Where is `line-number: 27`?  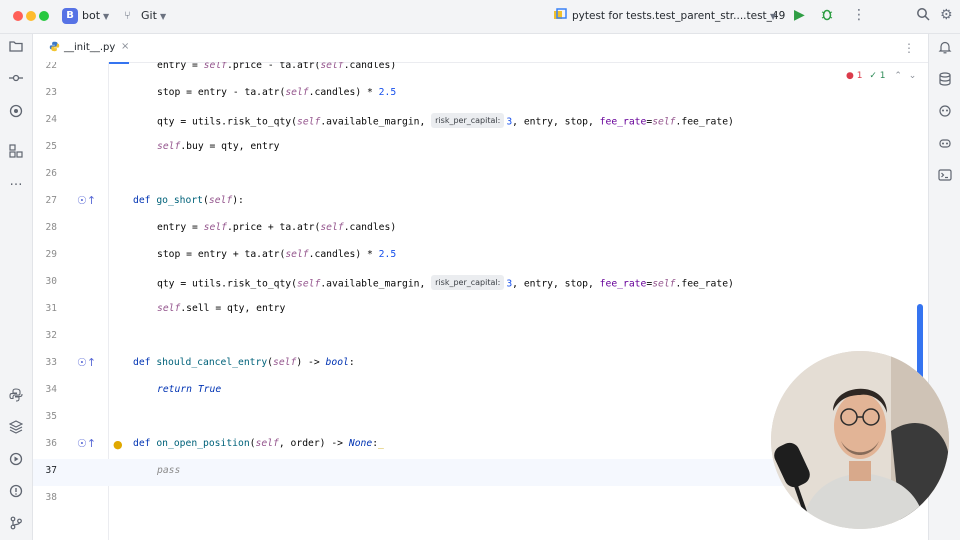 line-number: 27 is located at coordinates (51, 200).